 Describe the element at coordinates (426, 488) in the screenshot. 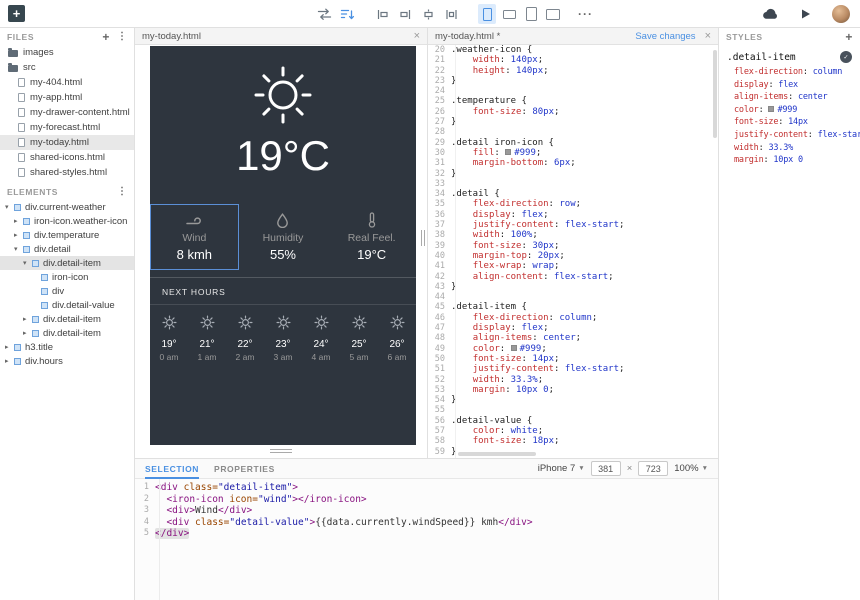

I see `code-line: 1 <div class="detail-item">` at that location.